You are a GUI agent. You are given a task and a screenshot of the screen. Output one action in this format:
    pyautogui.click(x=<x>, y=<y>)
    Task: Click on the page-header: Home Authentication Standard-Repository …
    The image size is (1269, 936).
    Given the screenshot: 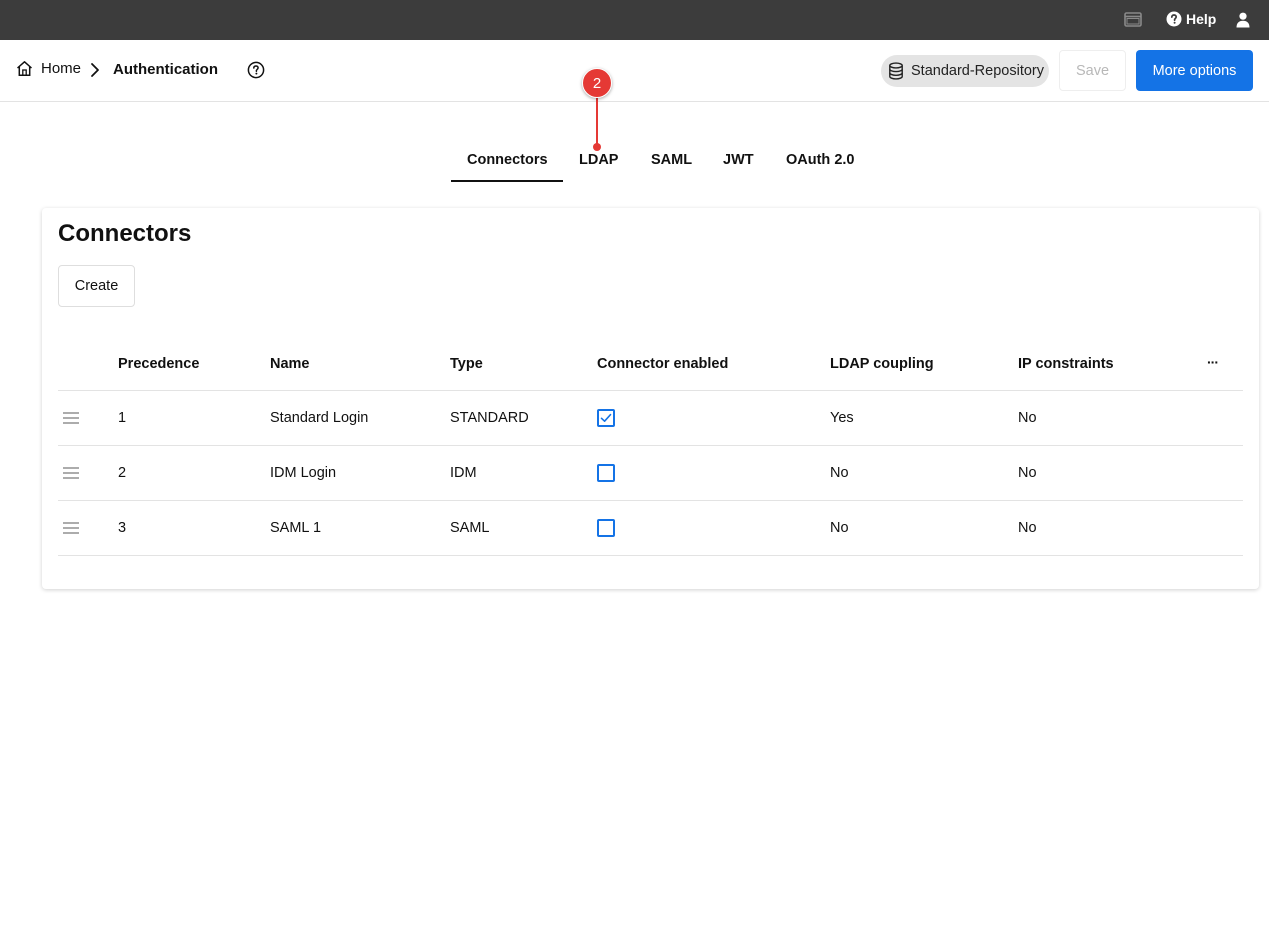 What is the action you would take?
    pyautogui.click(x=634, y=71)
    